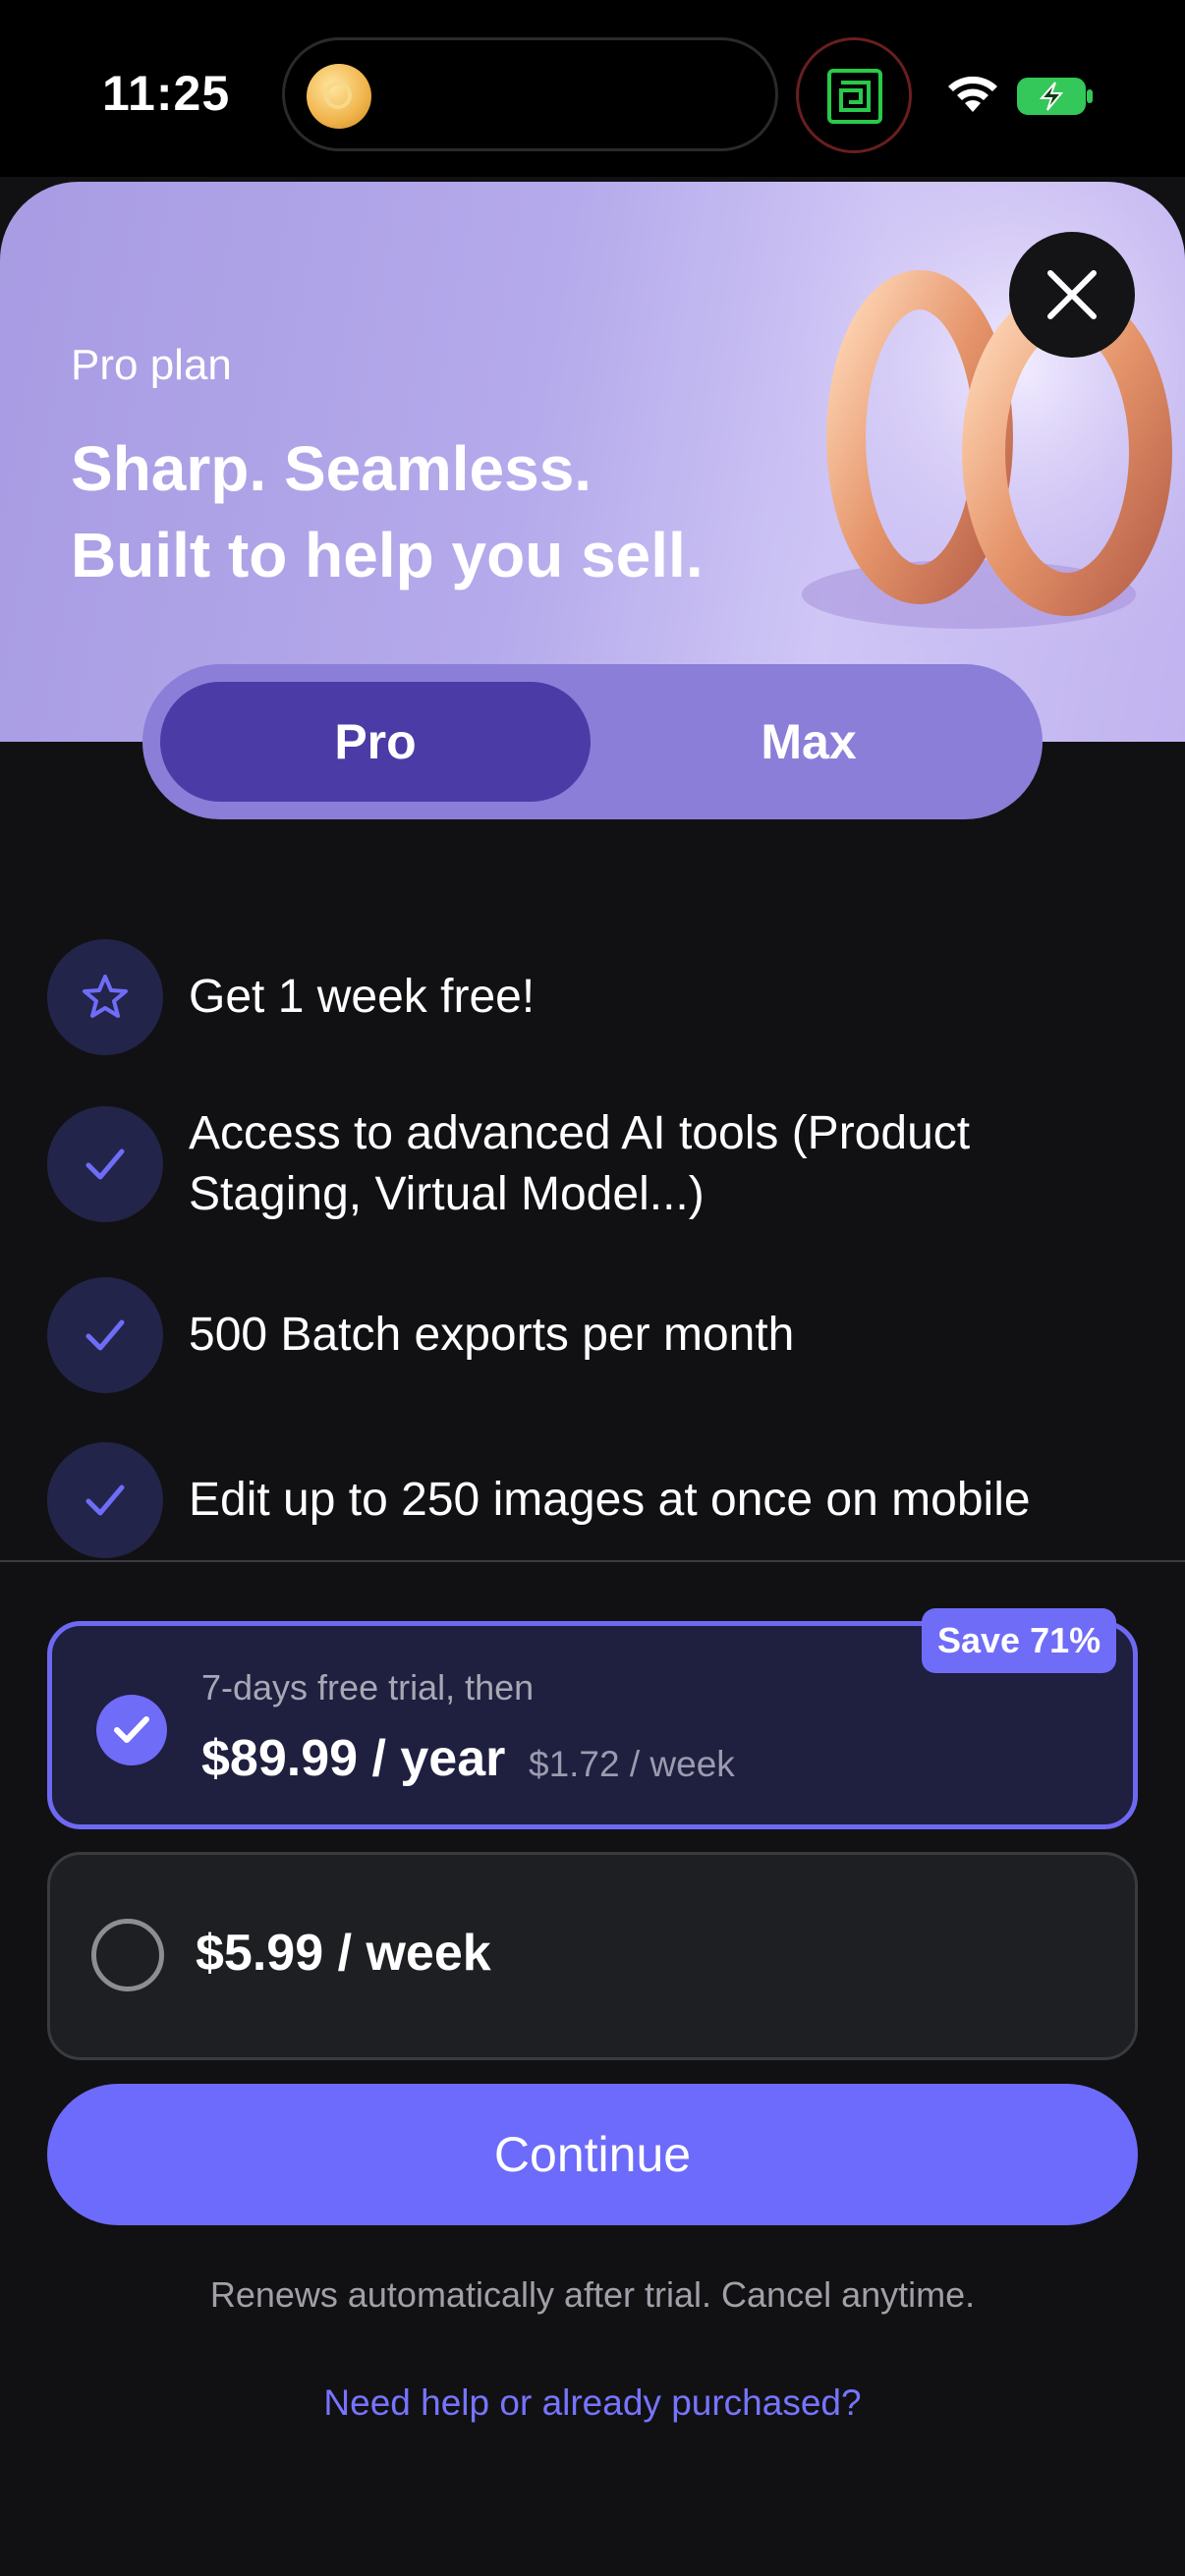  Describe the element at coordinates (167, 93) in the screenshot. I see `status-time: 11:25` at that location.